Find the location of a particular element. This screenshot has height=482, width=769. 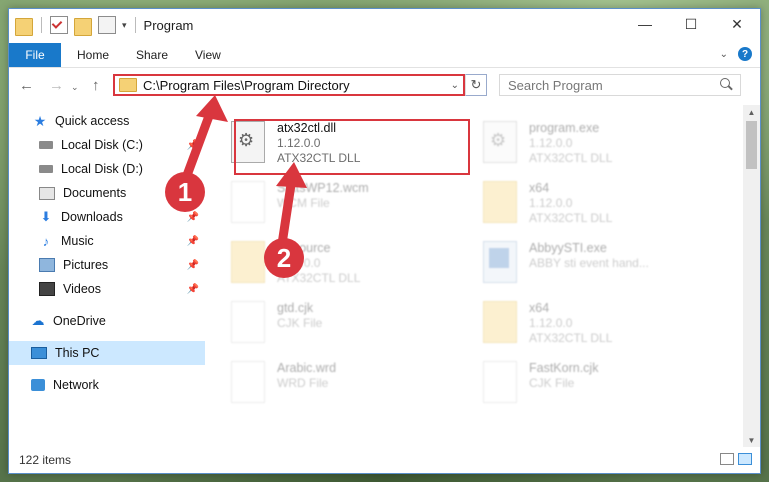

up-button: ↑ is located at coordinates (96, 85).